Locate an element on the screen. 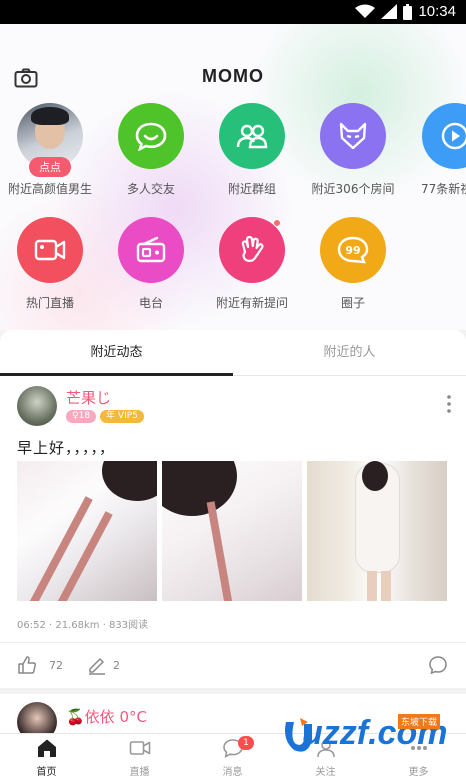 The height and width of the screenshot is (777, 466). grid-item-circles: 99 圈子 is located at coordinates (353, 264).